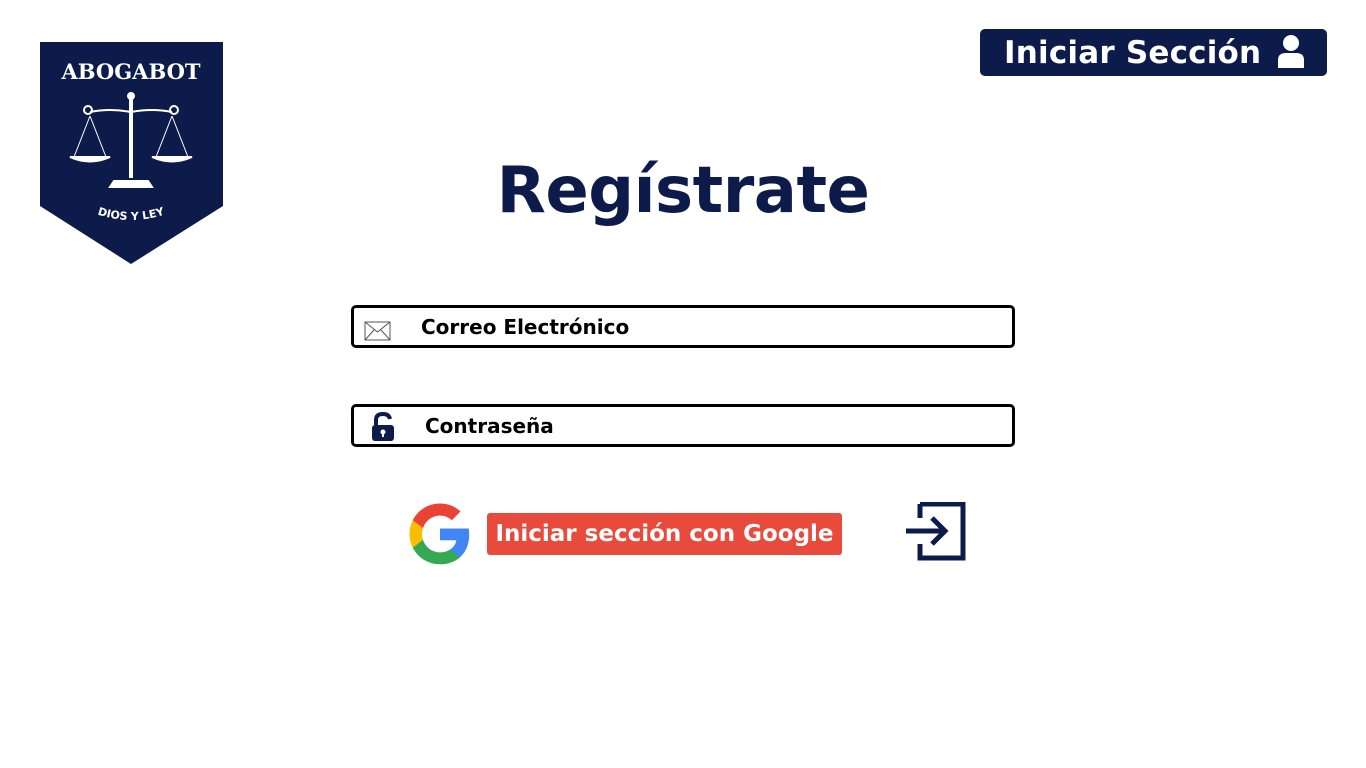 Image resolution: width=1366 pixels, height=768 pixels. I want to click on user-icon, so click(1291, 51).